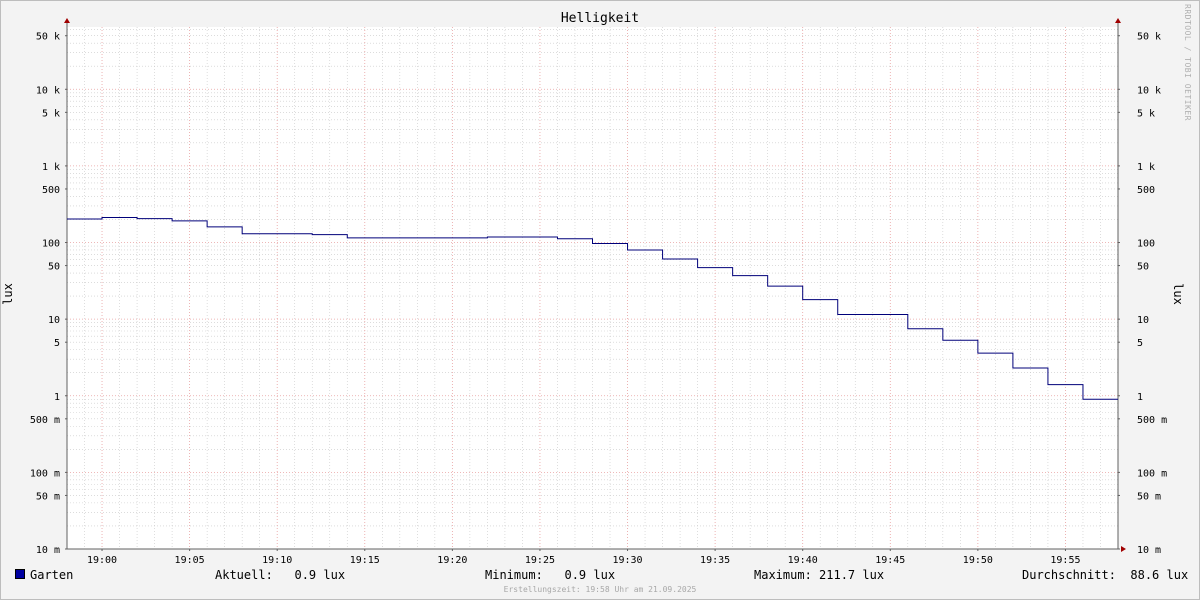 The image size is (1200, 600). What do you see at coordinates (890, 560) in the screenshot?
I see `x-tick-label: 19:45` at bounding box center [890, 560].